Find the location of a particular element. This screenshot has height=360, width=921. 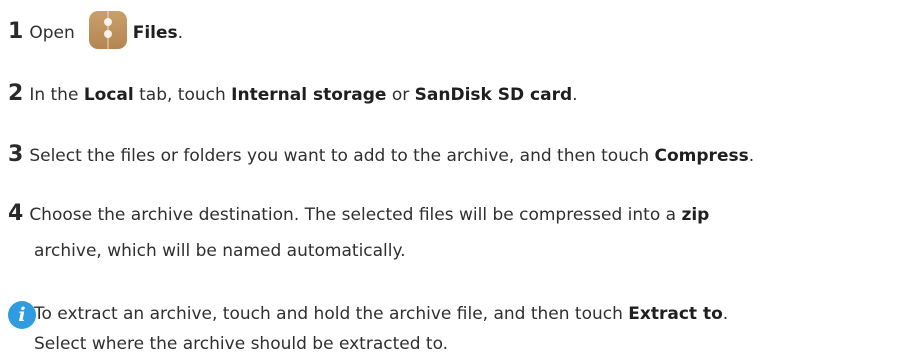

local-tab-label: Local is located at coordinates (108, 95).